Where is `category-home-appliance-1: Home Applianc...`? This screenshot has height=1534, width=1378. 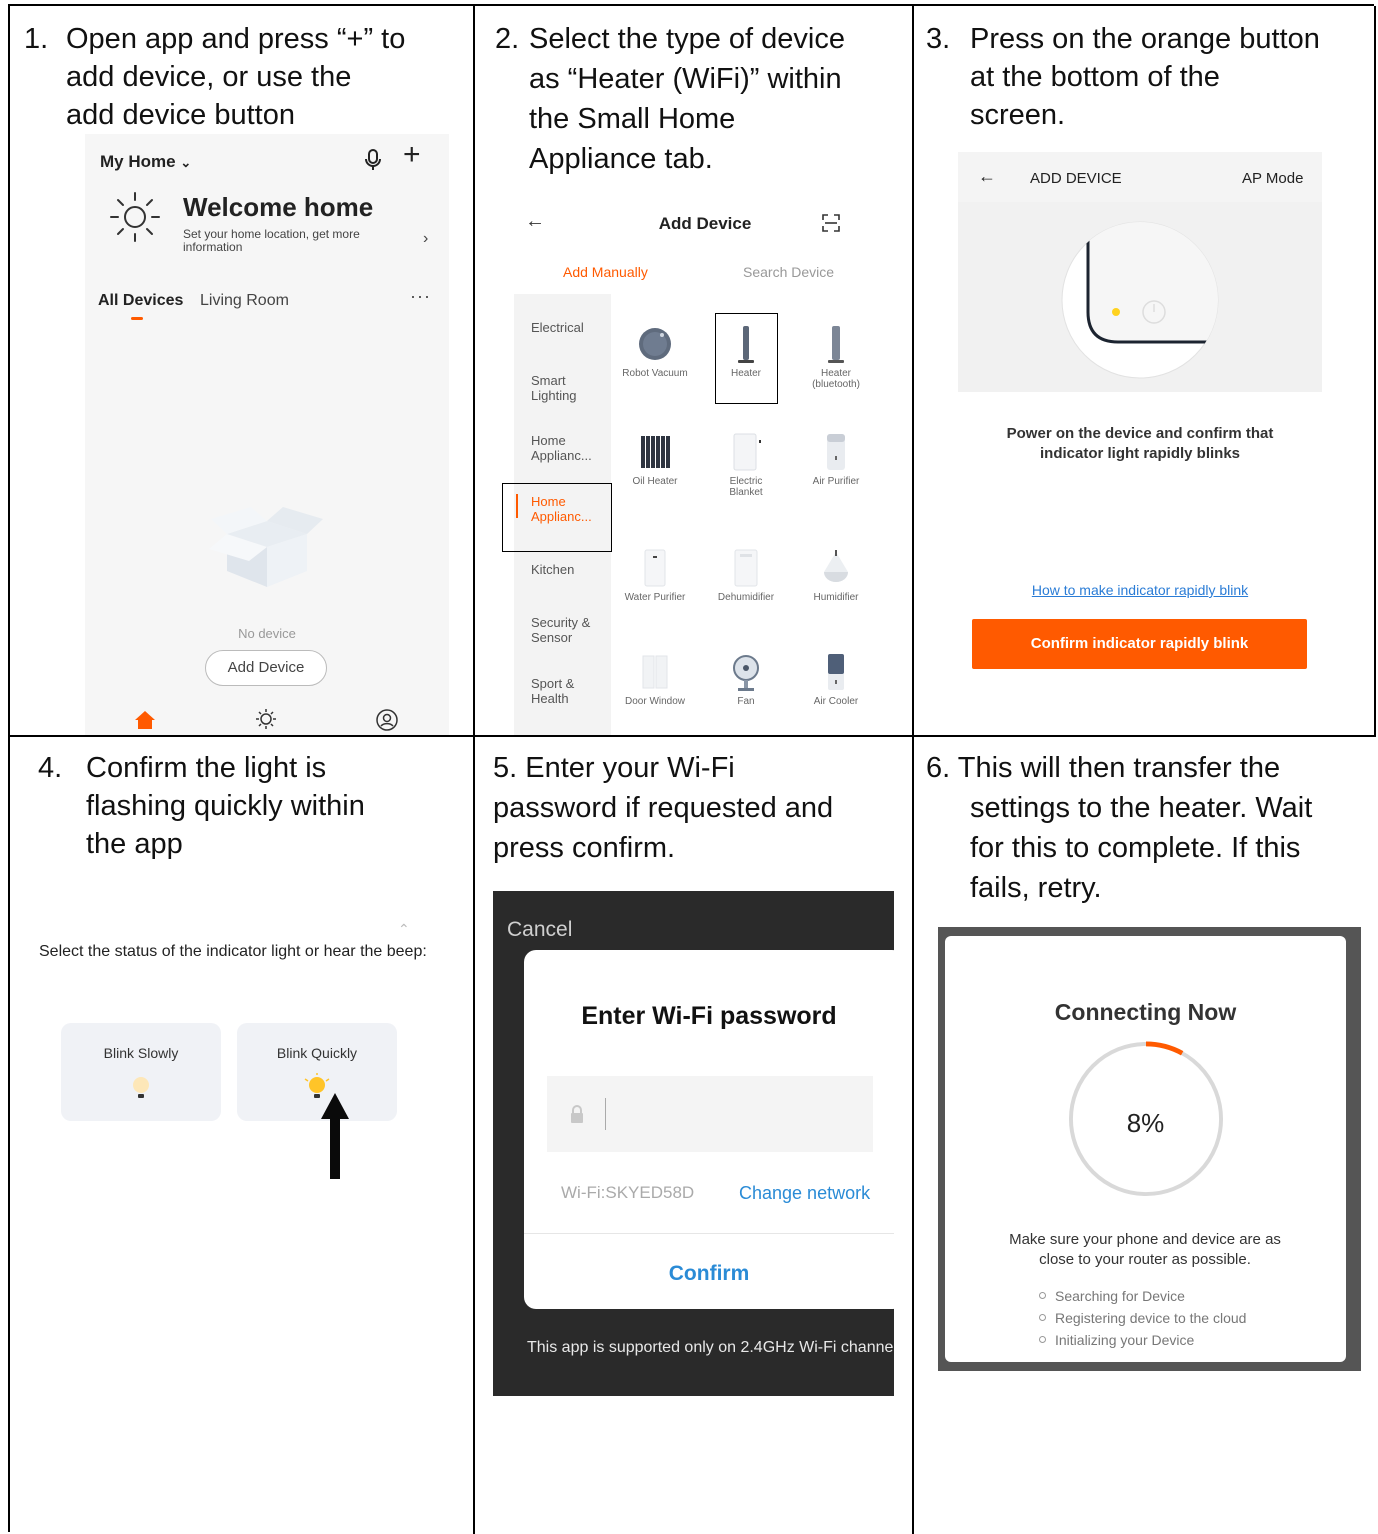 category-home-appliance-1: Home Applianc... is located at coordinates (566, 448).